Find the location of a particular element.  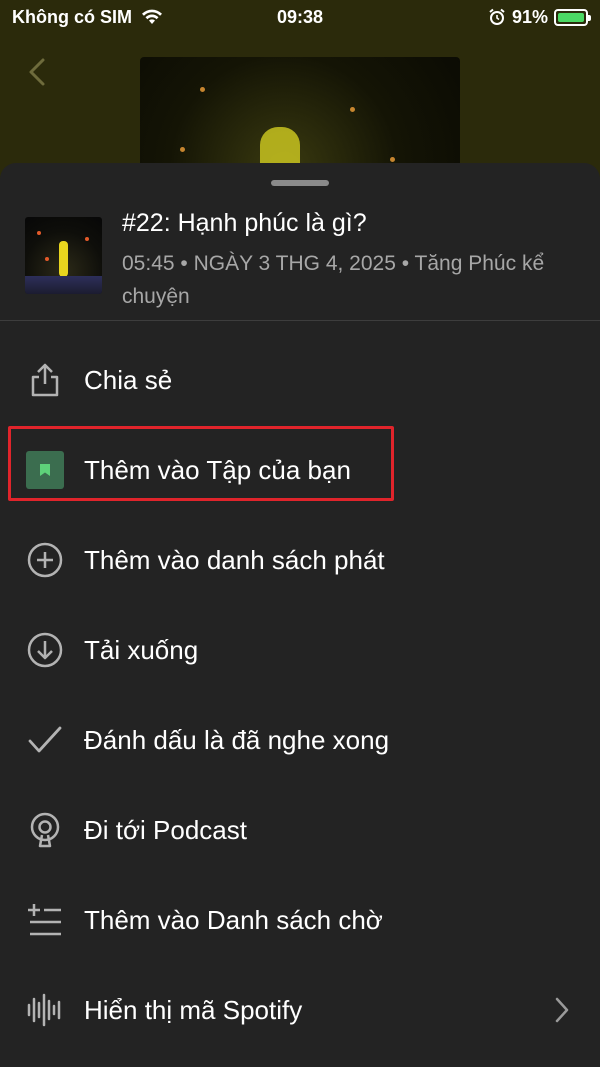

podcast-icon is located at coordinates (45, 830).